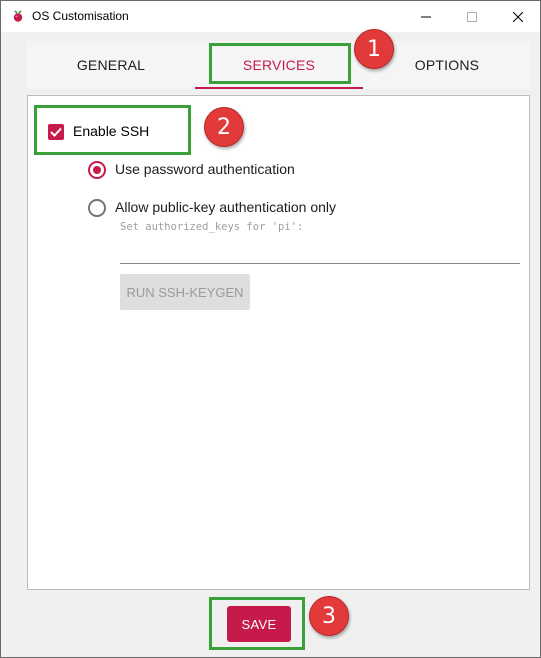 This screenshot has height=658, width=541. Describe the element at coordinates (320, 250) in the screenshot. I see `authorized-keys-input` at that location.